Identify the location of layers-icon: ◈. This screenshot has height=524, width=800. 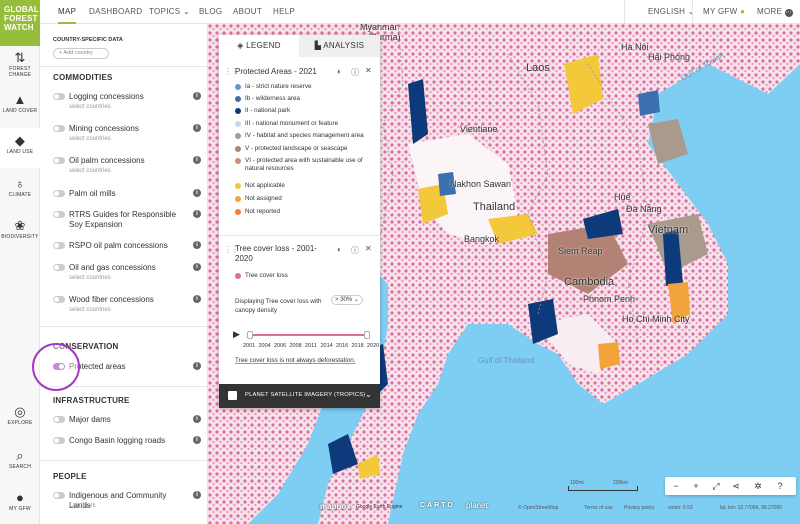
(240, 45).